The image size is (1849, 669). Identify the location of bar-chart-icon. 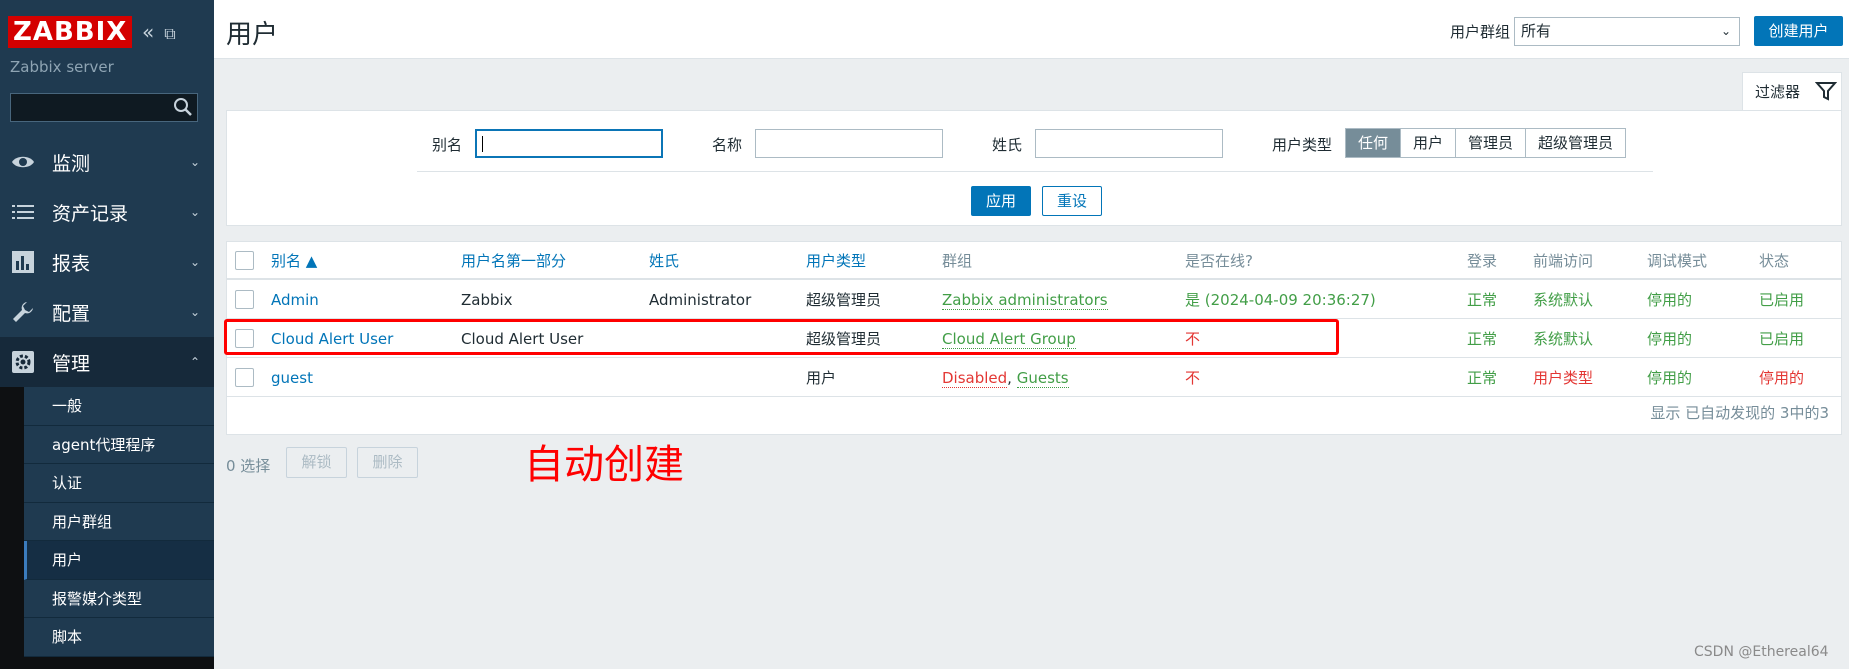
(23, 262).